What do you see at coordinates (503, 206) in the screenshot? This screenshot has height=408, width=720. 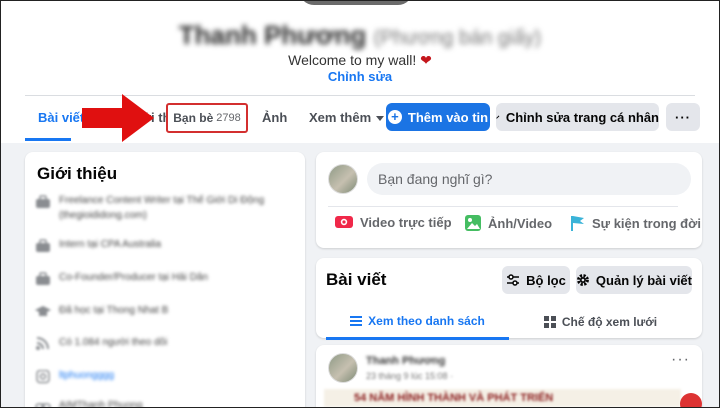 I see `composer-divider` at bounding box center [503, 206].